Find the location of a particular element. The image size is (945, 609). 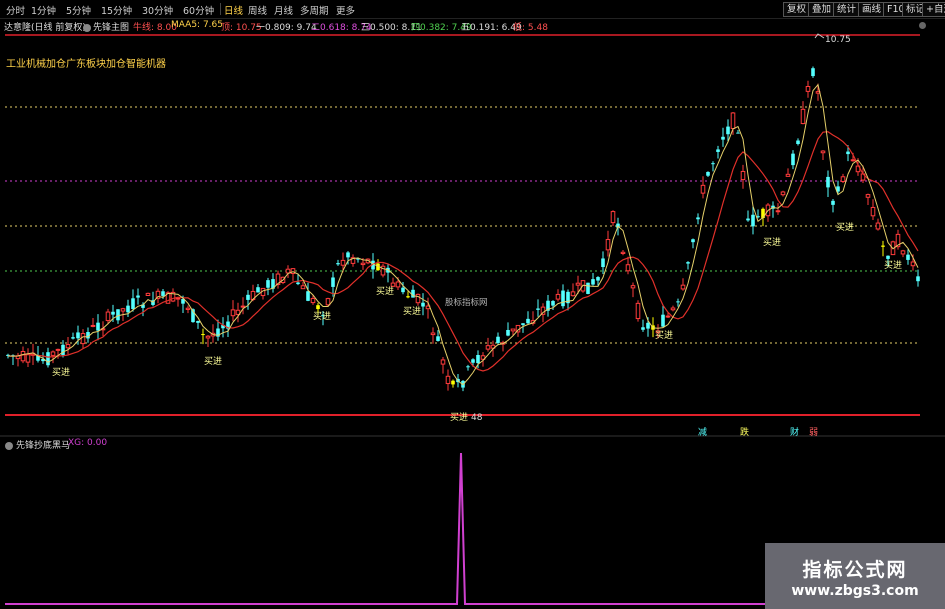

indicator-panel-name: 先锋抄底黑马 is located at coordinates (43, 444).